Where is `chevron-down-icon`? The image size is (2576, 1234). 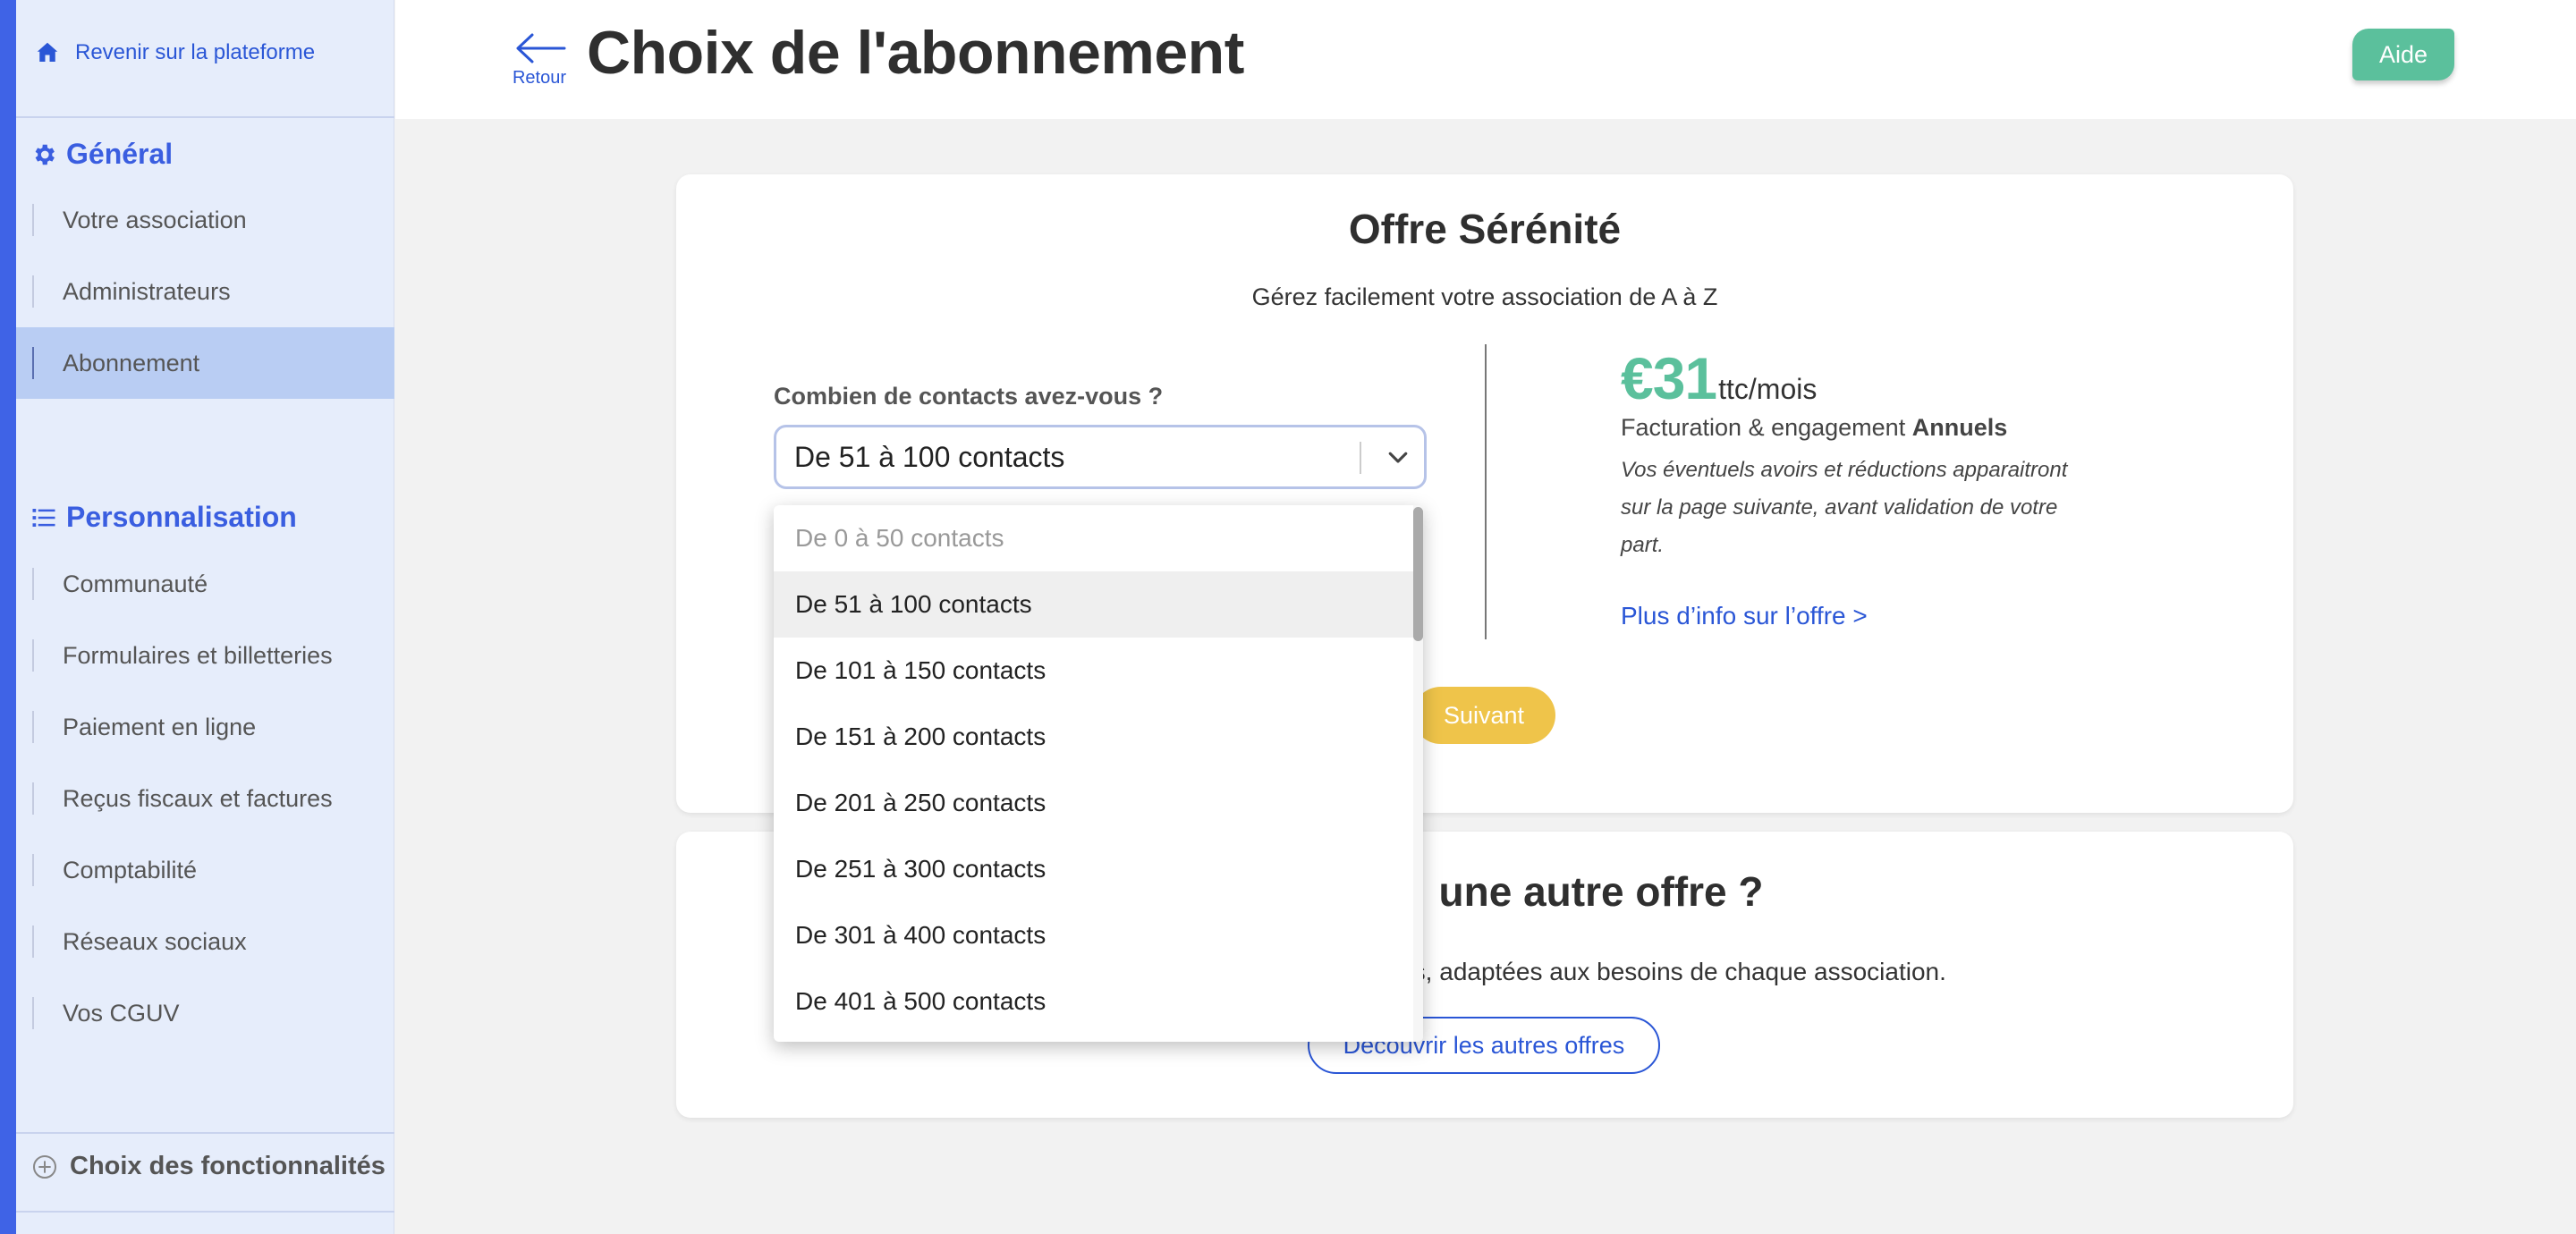 chevron-down-icon is located at coordinates (1398, 457).